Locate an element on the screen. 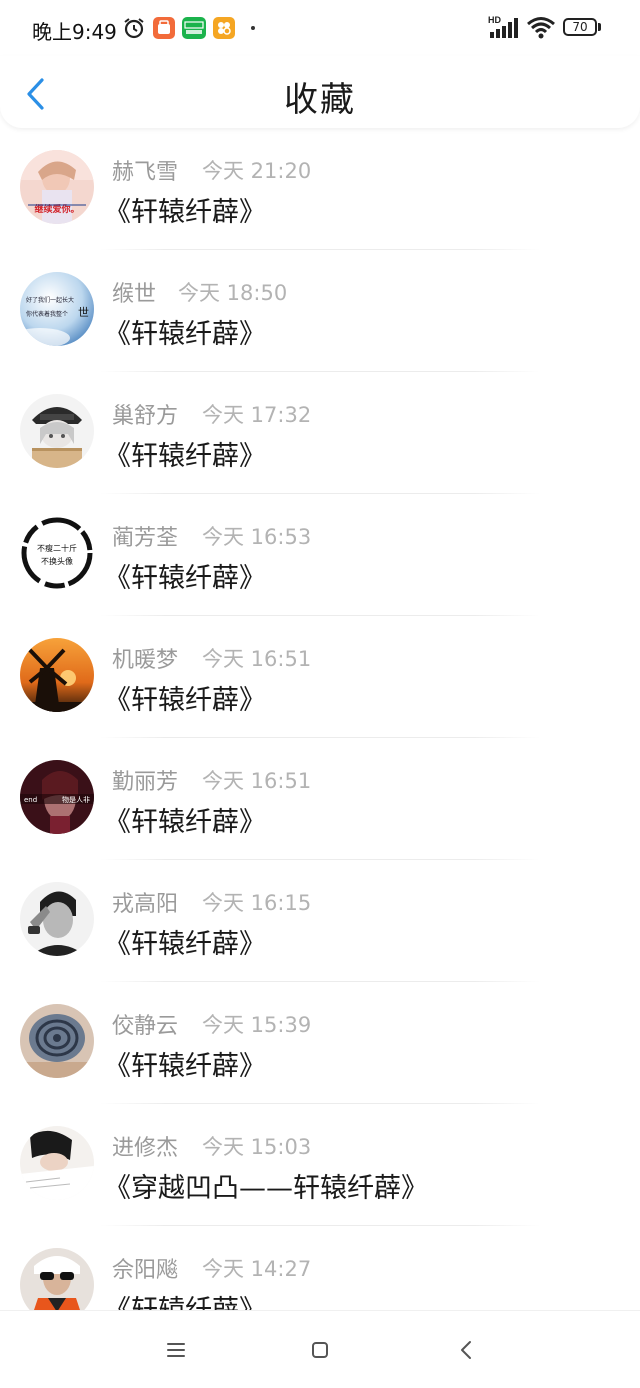  timestamp: 今天 21:20 is located at coordinates (257, 171).